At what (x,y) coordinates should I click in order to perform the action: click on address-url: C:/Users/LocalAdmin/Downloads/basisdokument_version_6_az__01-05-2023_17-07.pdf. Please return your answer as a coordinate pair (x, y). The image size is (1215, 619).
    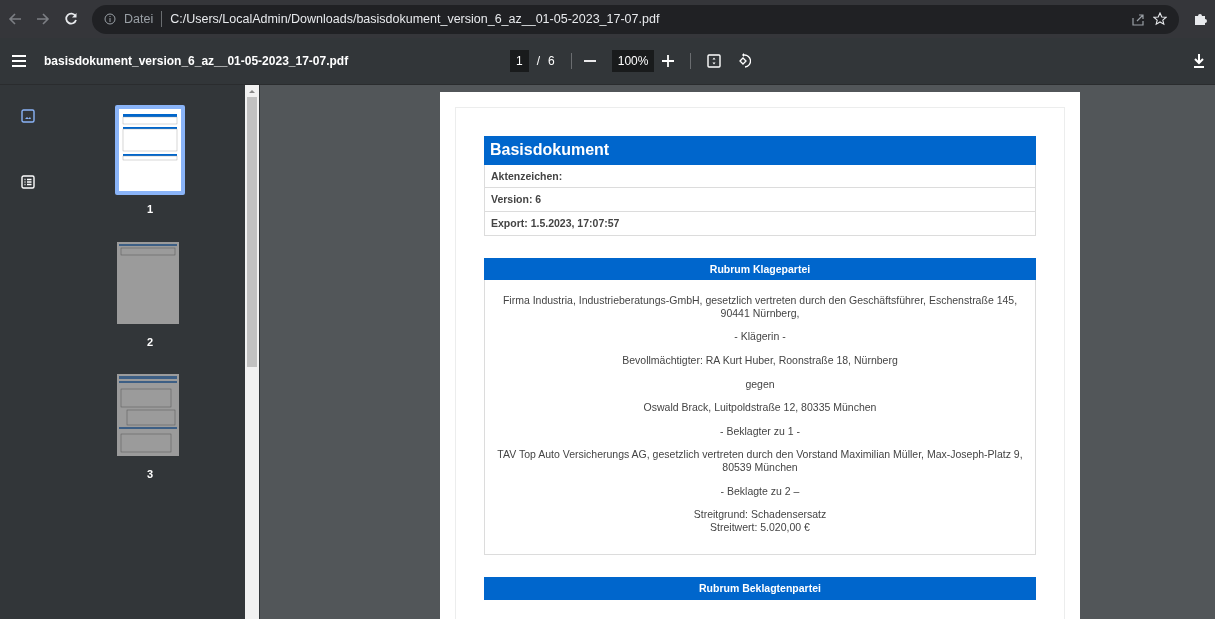
    Looking at the image, I should click on (415, 19).